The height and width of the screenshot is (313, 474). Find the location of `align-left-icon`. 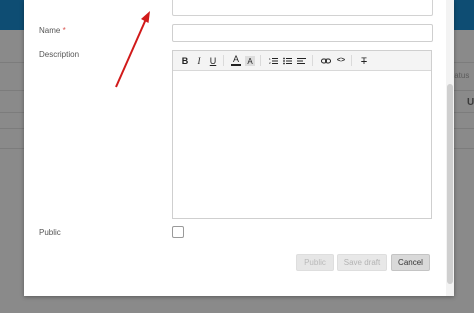

align-left-icon is located at coordinates (301, 60).